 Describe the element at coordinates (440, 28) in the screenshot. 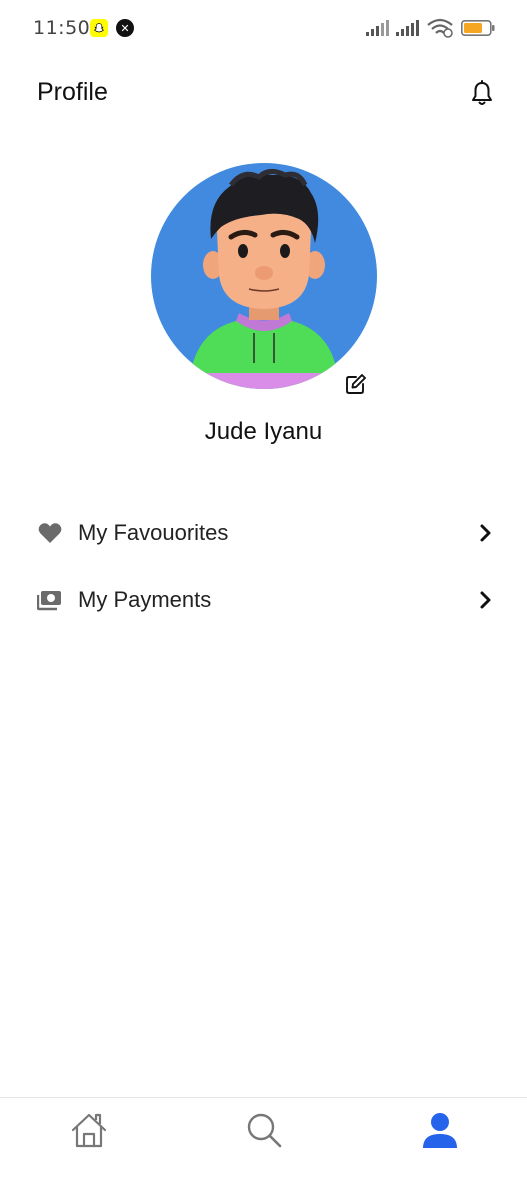

I see `wifi-icon` at that location.